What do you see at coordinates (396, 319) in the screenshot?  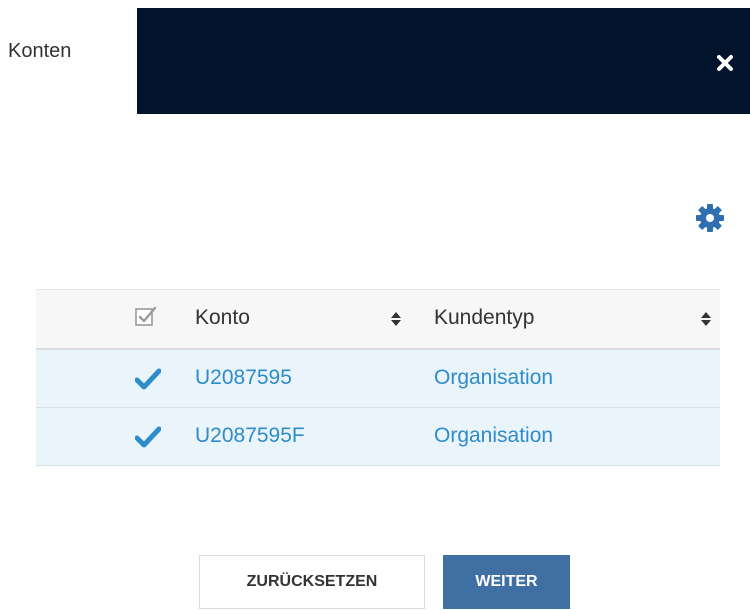 I see `sort-konto-icon` at bounding box center [396, 319].